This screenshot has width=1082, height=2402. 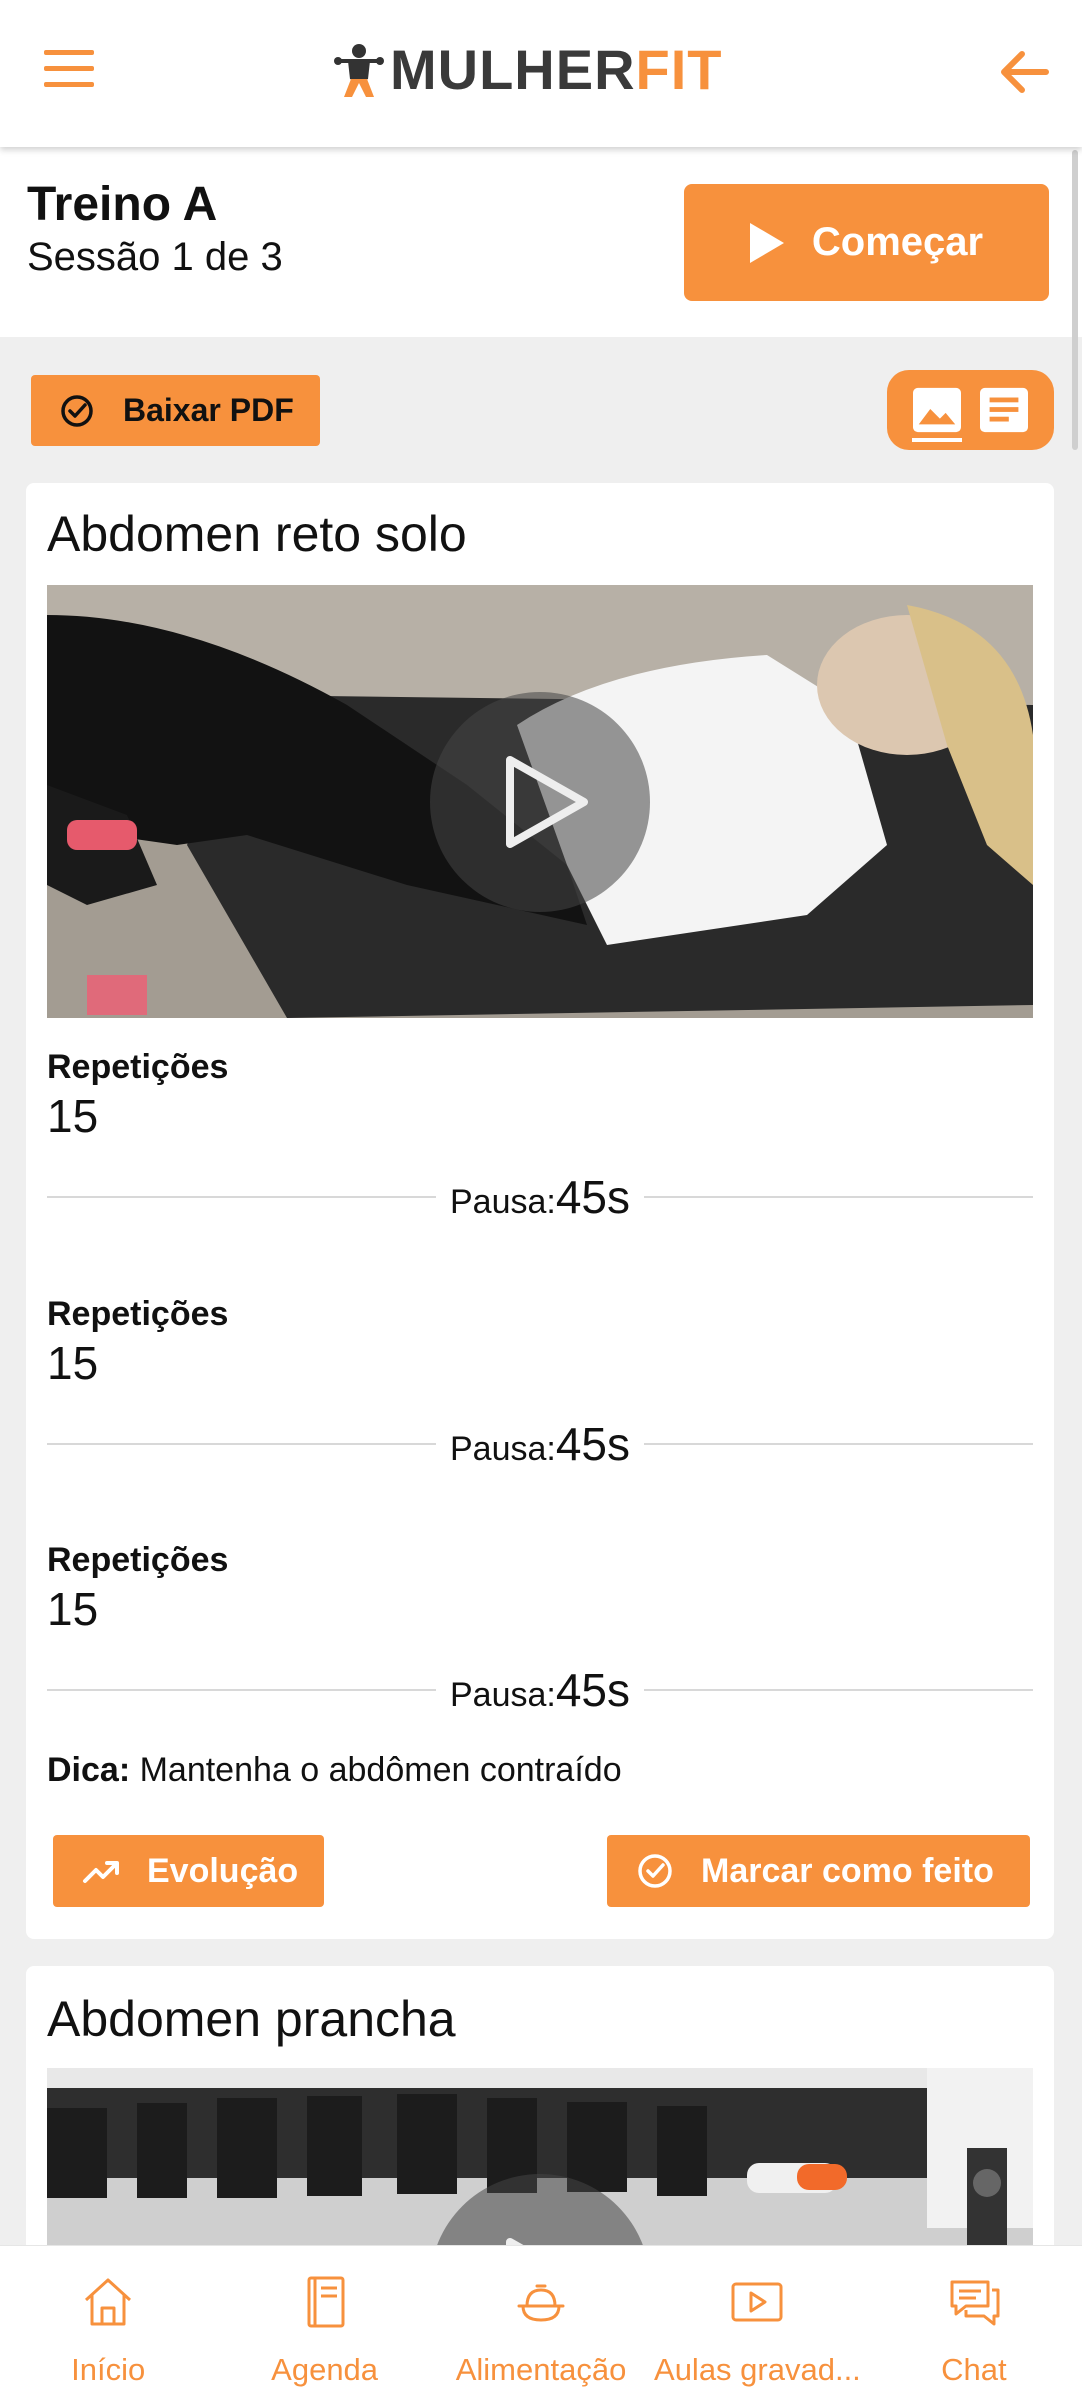 I want to click on mark-done-button: Marcar como feito, so click(x=818, y=1871).